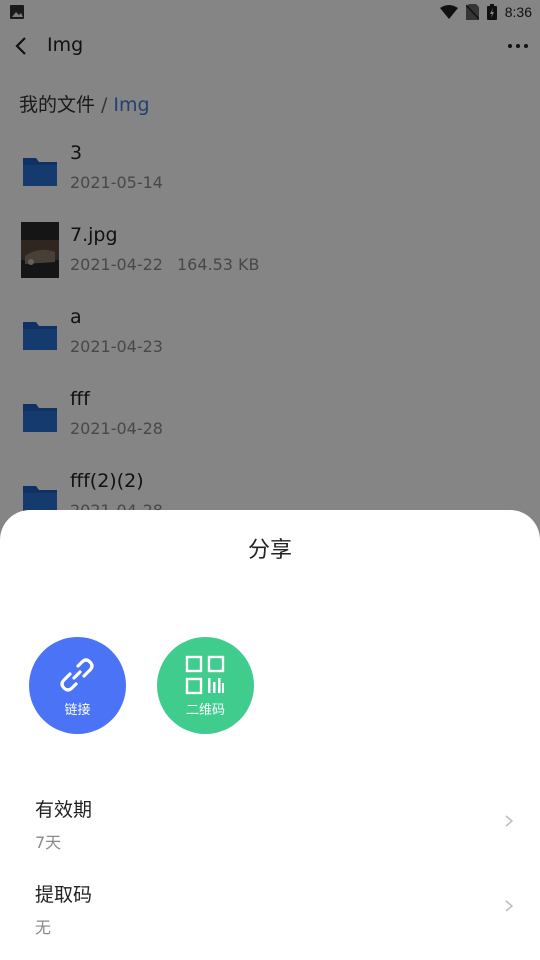  What do you see at coordinates (205, 710) in the screenshot?
I see `share-qrcode-label: 二维码` at bounding box center [205, 710].